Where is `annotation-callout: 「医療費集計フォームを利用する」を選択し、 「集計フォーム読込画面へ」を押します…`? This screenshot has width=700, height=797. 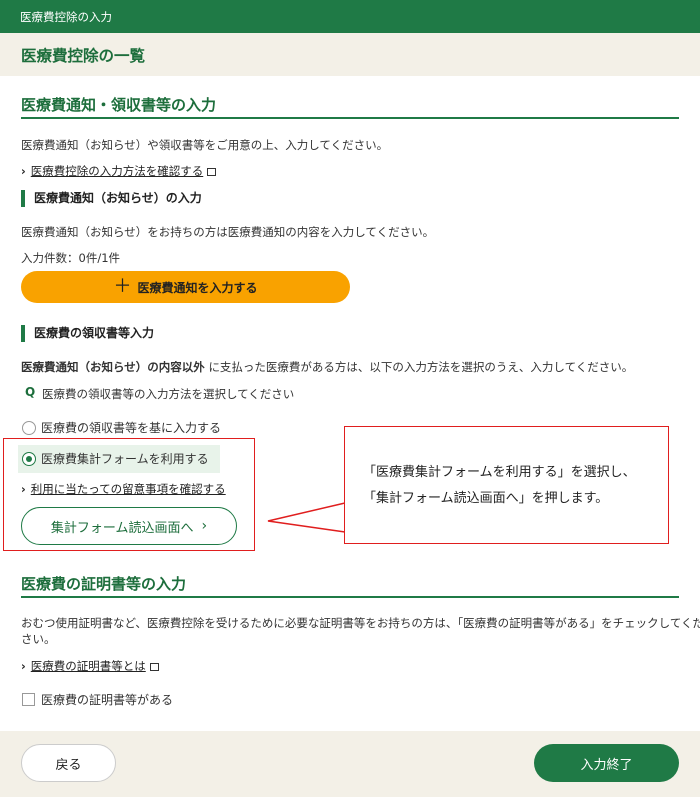 annotation-callout: 「医療費集計フォームを利用する」を選択し、 「集計フォーム読込画面へ」を押します… is located at coordinates (506, 485).